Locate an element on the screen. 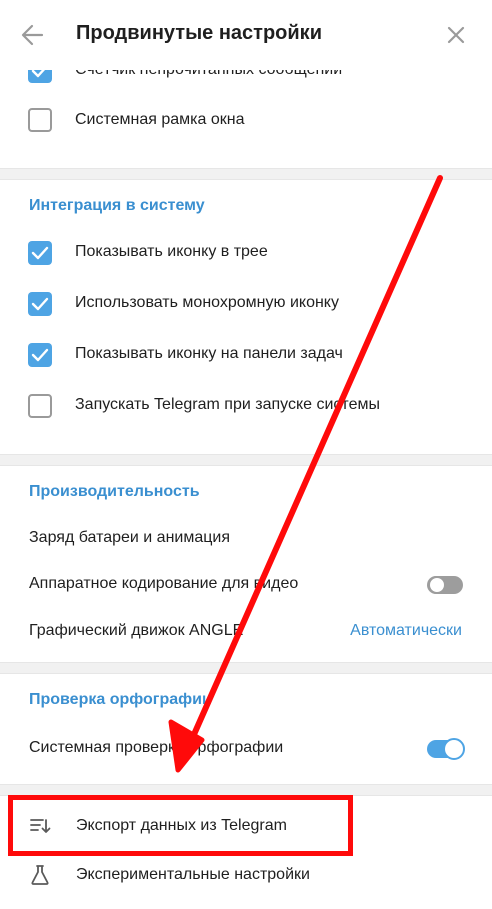 This screenshot has width=492, height=909. checkbox-row-system-frame: Системная рамка окна is located at coordinates (246, 121).